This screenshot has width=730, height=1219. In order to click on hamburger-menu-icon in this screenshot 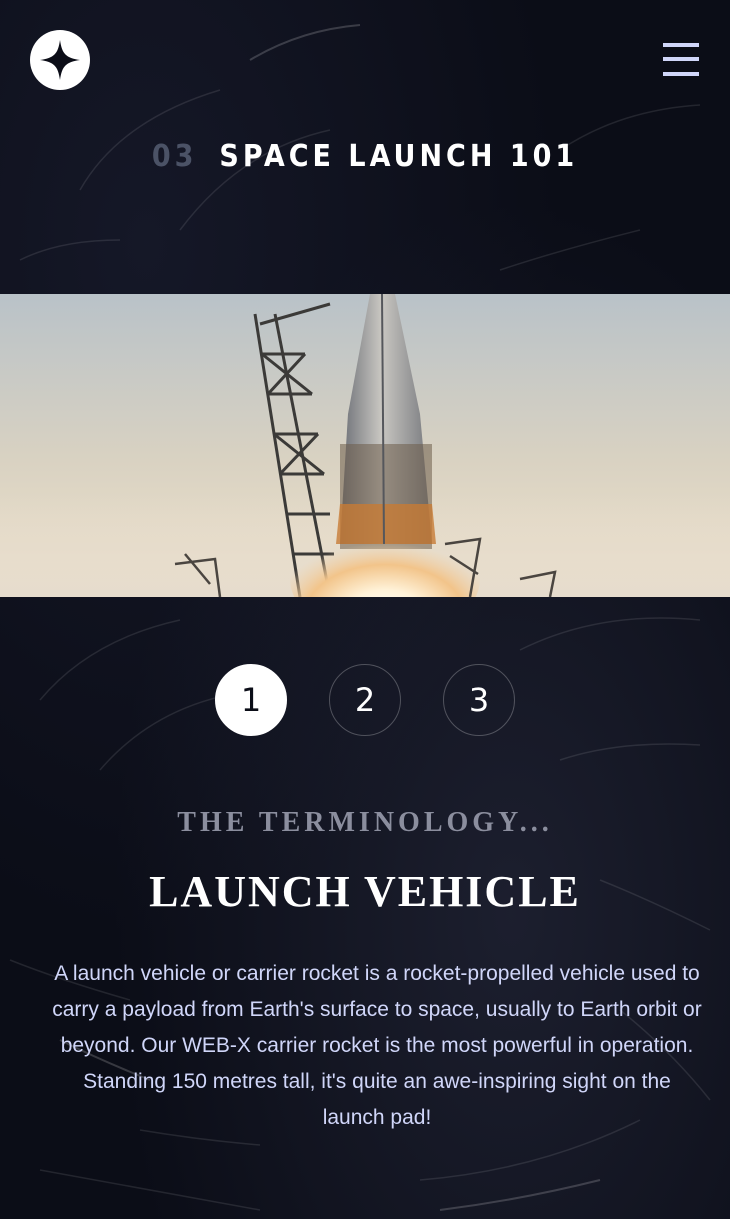, I will do `click(681, 59)`.